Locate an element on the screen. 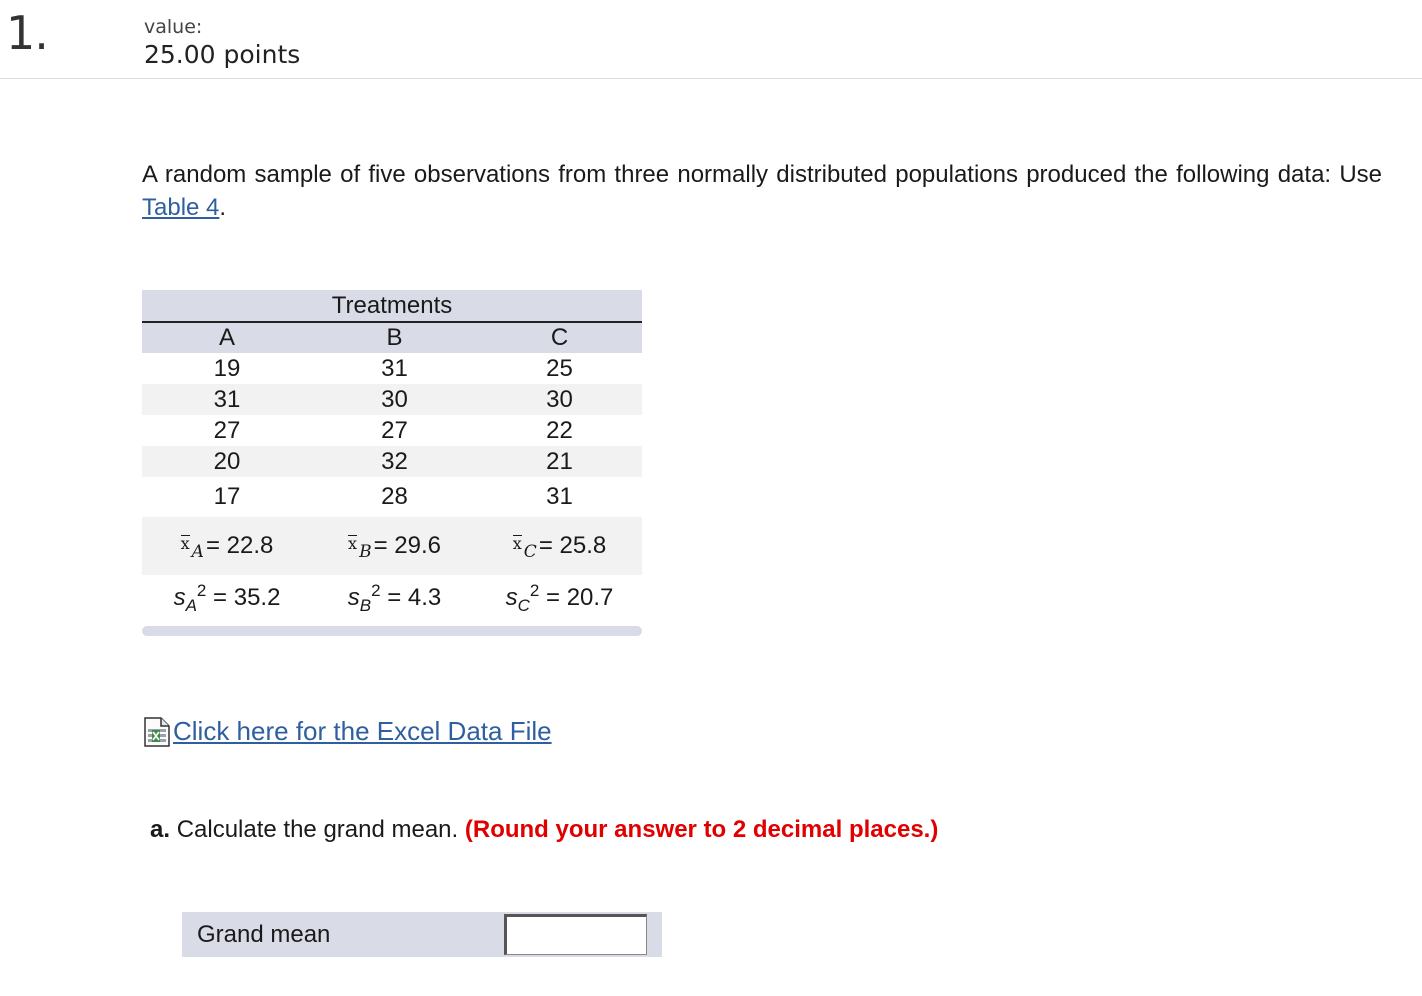  points-value: 25.00 points is located at coordinates (222, 54).